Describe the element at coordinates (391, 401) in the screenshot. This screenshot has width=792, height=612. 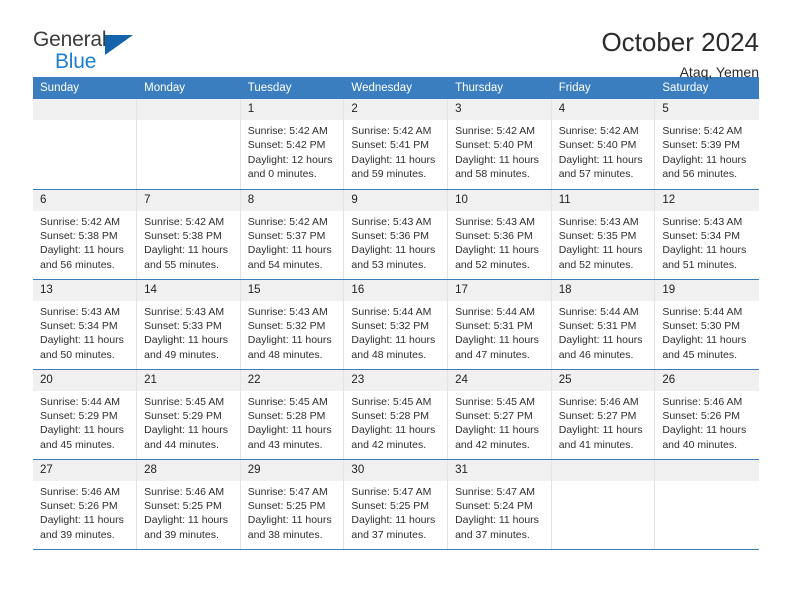
I see `sunrise-text: Sunrise: 5:45 AM` at that location.